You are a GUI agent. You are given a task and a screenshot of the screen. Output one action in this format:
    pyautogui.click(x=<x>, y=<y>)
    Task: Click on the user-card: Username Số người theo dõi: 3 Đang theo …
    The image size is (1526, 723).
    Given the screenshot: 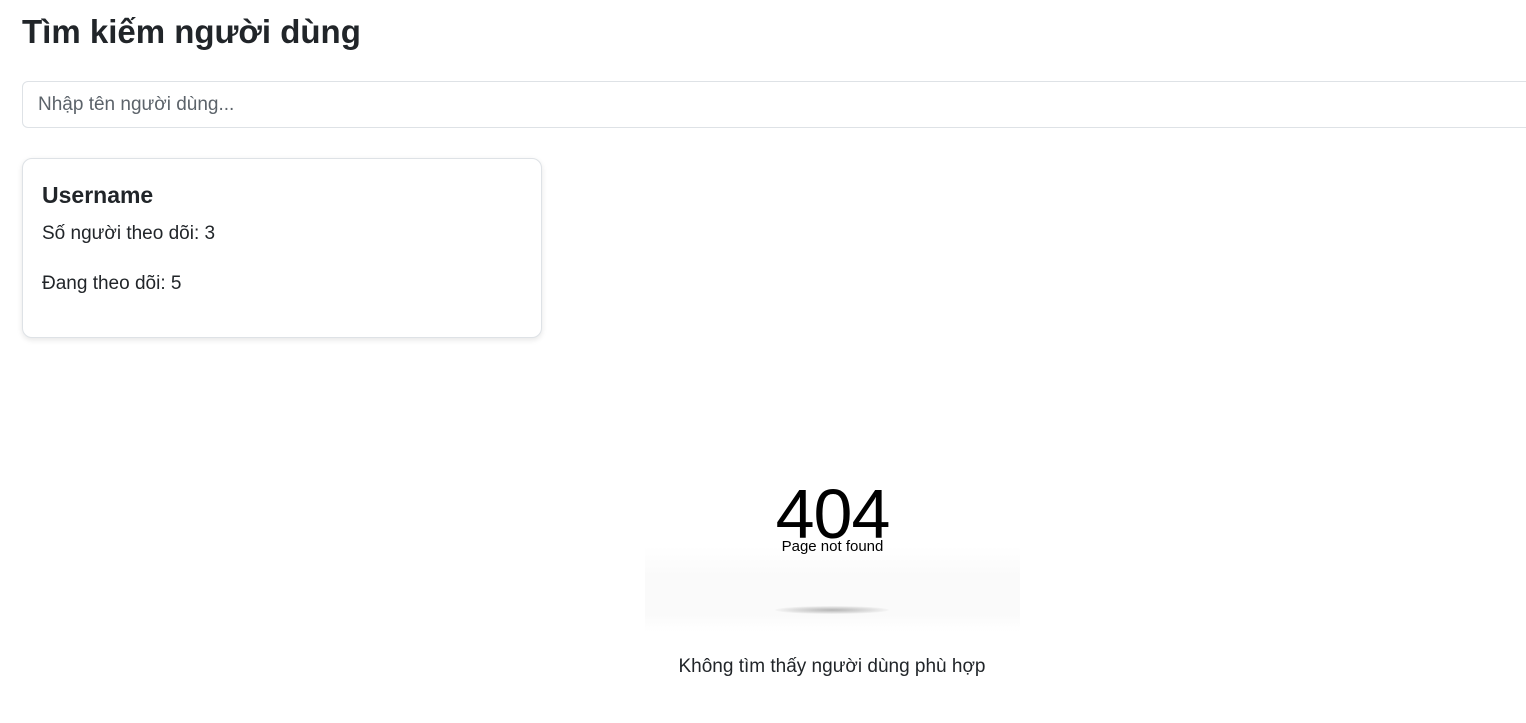 What is the action you would take?
    pyautogui.click(x=282, y=248)
    